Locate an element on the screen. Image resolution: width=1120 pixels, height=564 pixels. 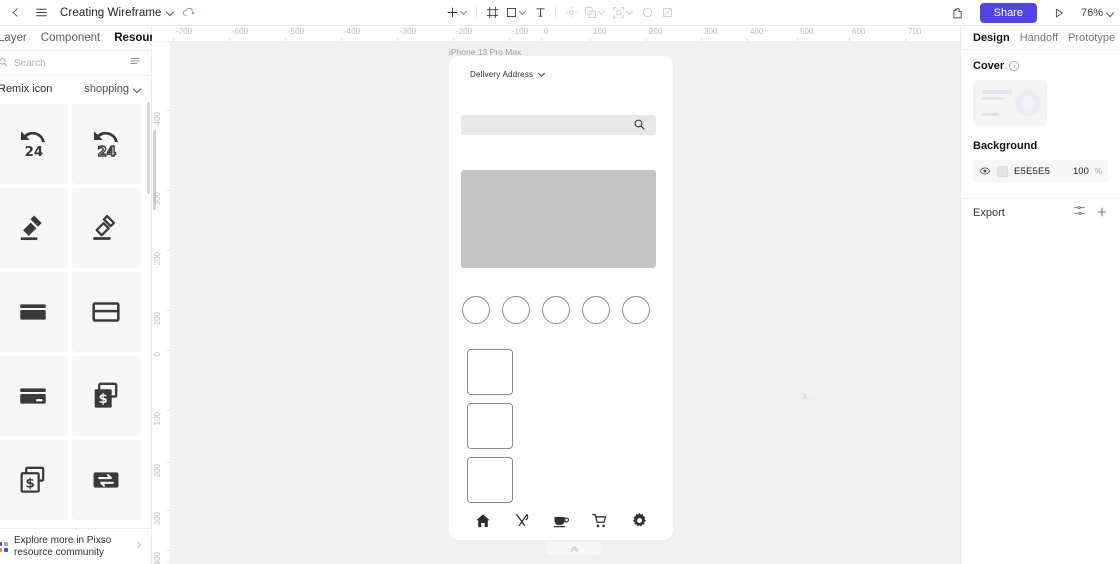
cover-thumbnail is located at coordinates (1010, 103).